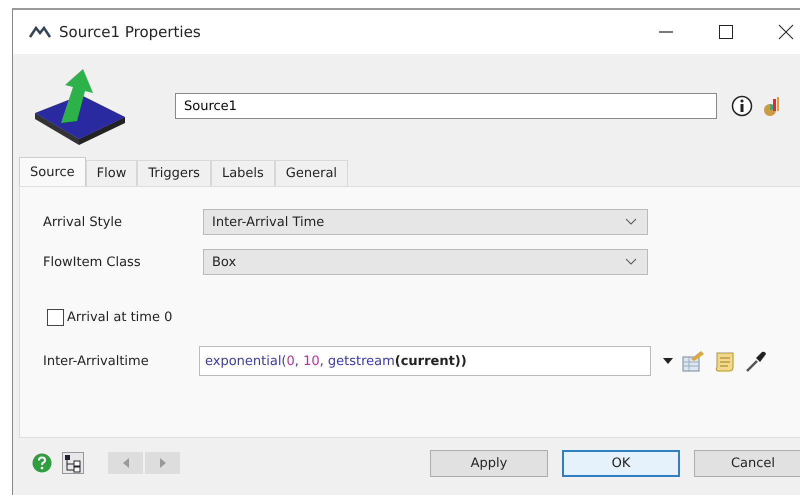 The width and height of the screenshot is (800, 495). I want to click on window-title: Source1 Properties, so click(130, 32).